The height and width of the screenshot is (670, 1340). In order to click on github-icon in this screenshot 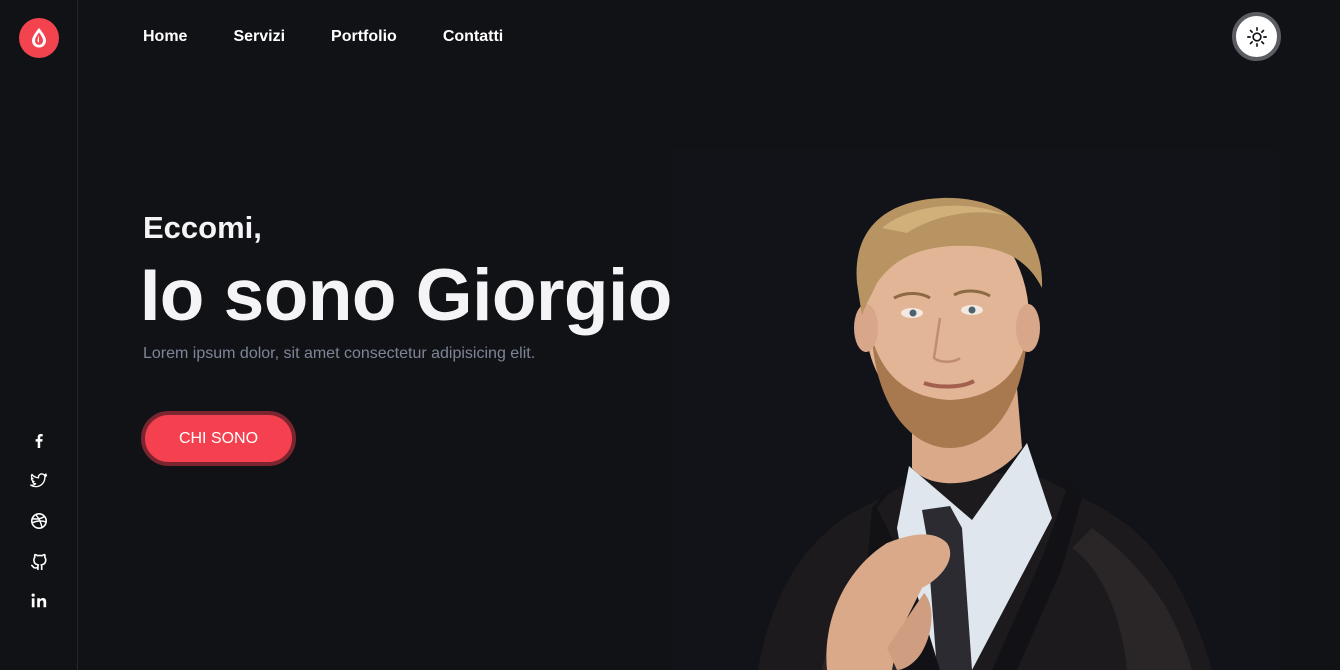, I will do `click(39, 561)`.